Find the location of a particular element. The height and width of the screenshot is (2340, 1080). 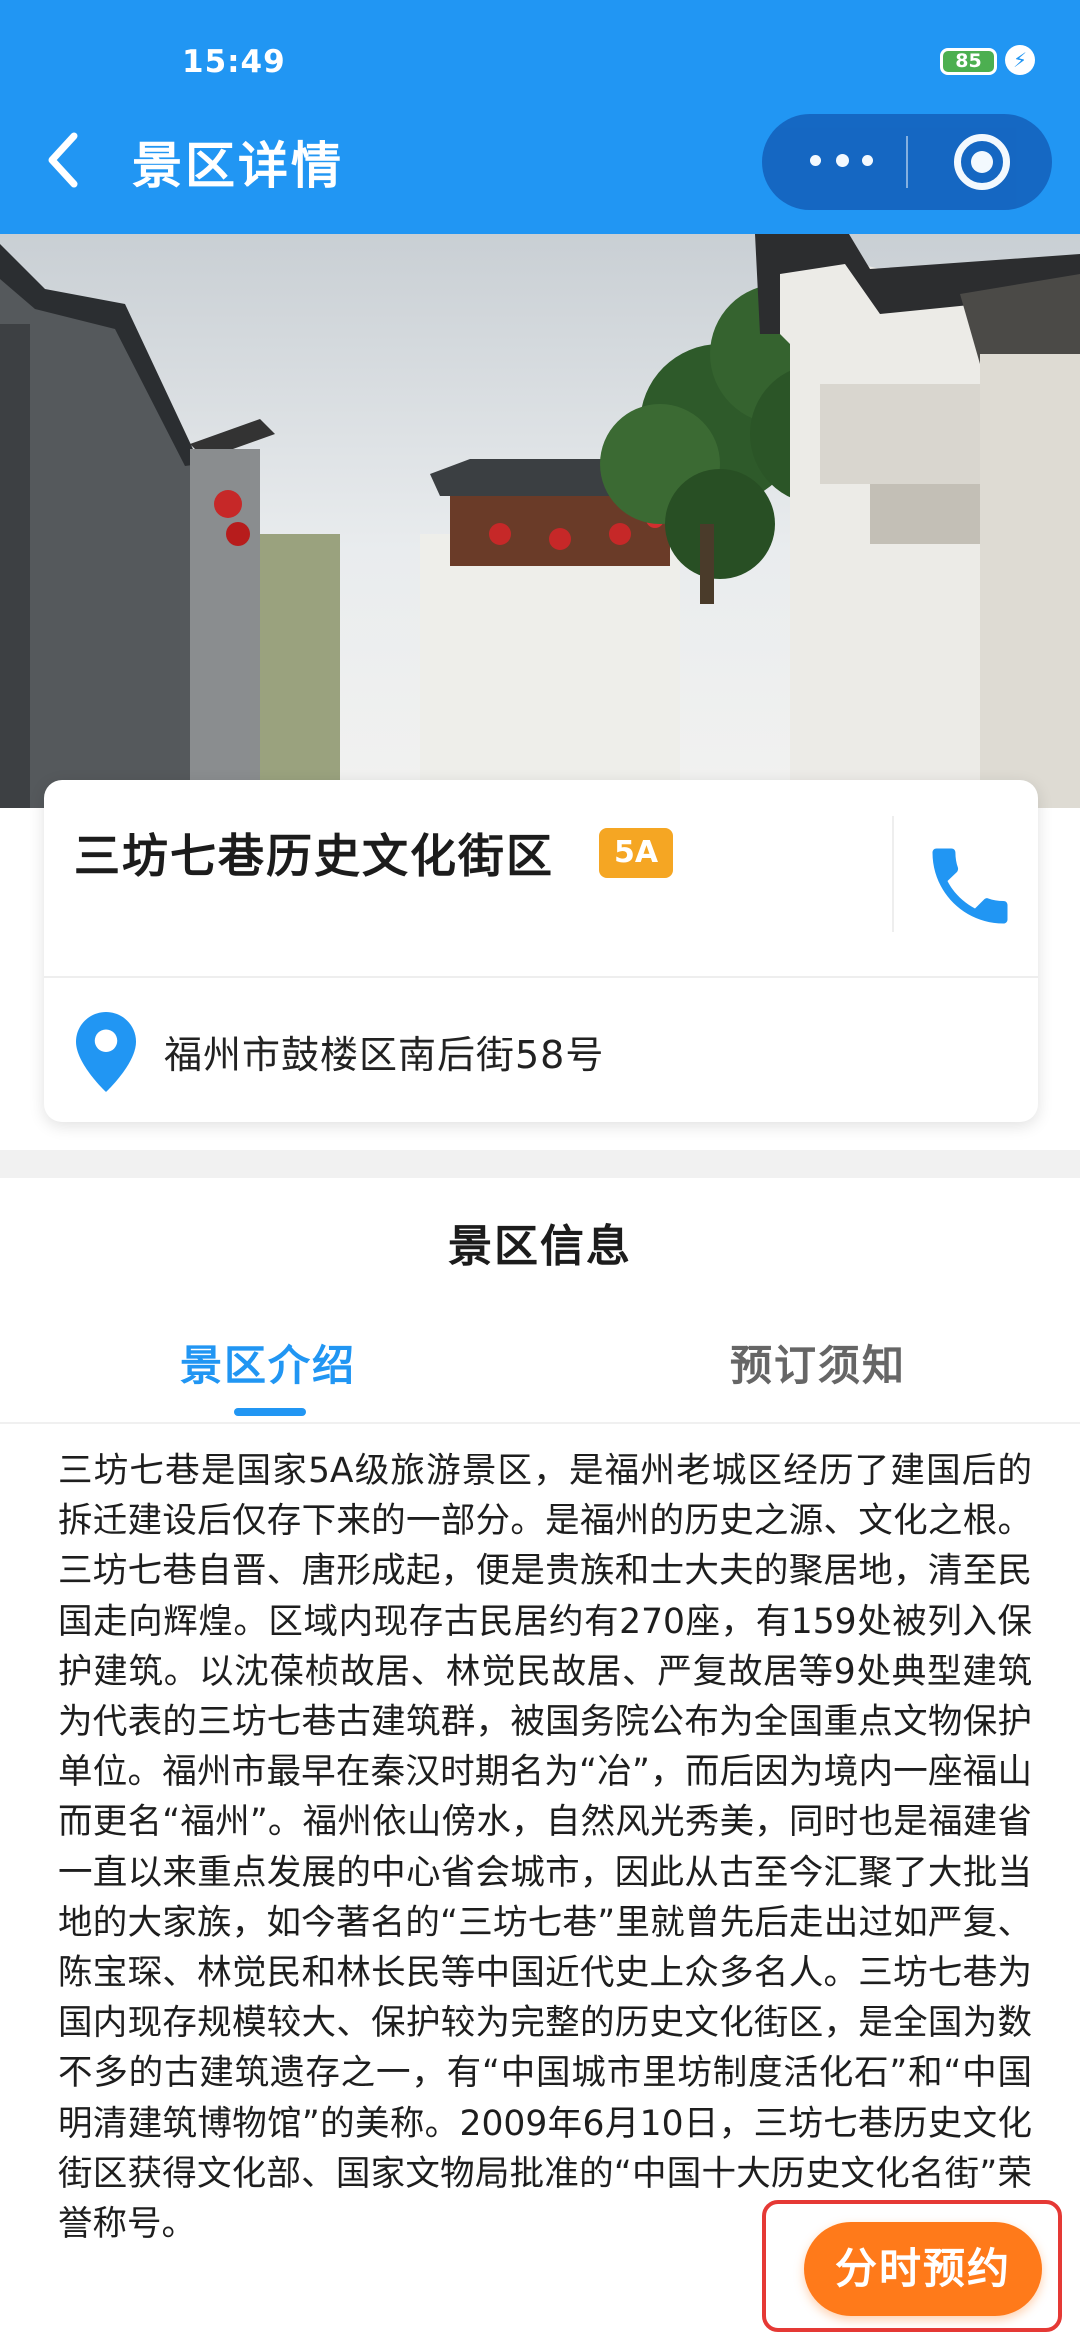

capsule-divider is located at coordinates (907, 162).